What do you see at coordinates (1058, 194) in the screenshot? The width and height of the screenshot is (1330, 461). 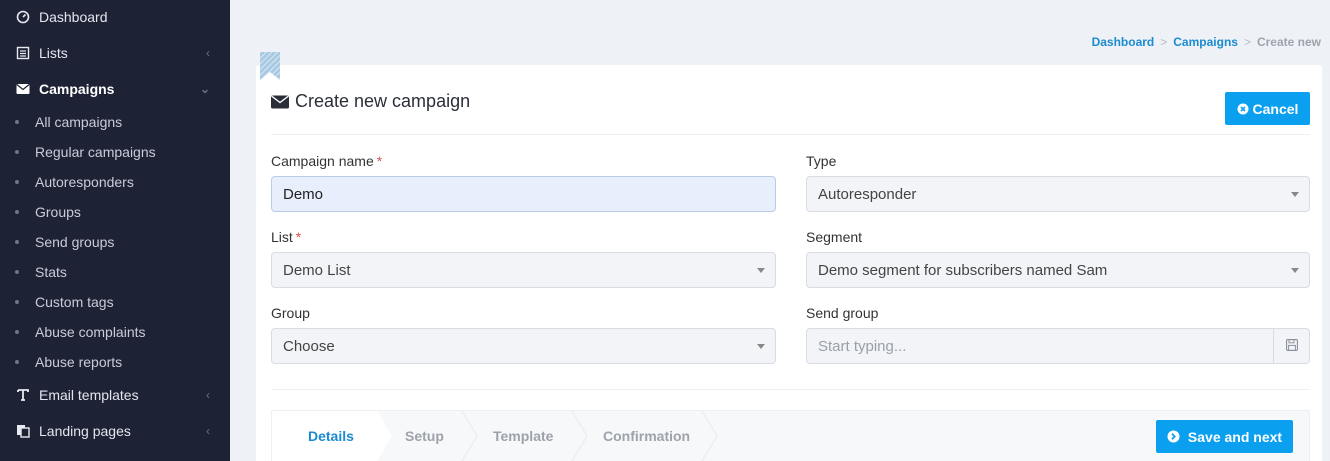 I see `type-select: Autoresponder` at bounding box center [1058, 194].